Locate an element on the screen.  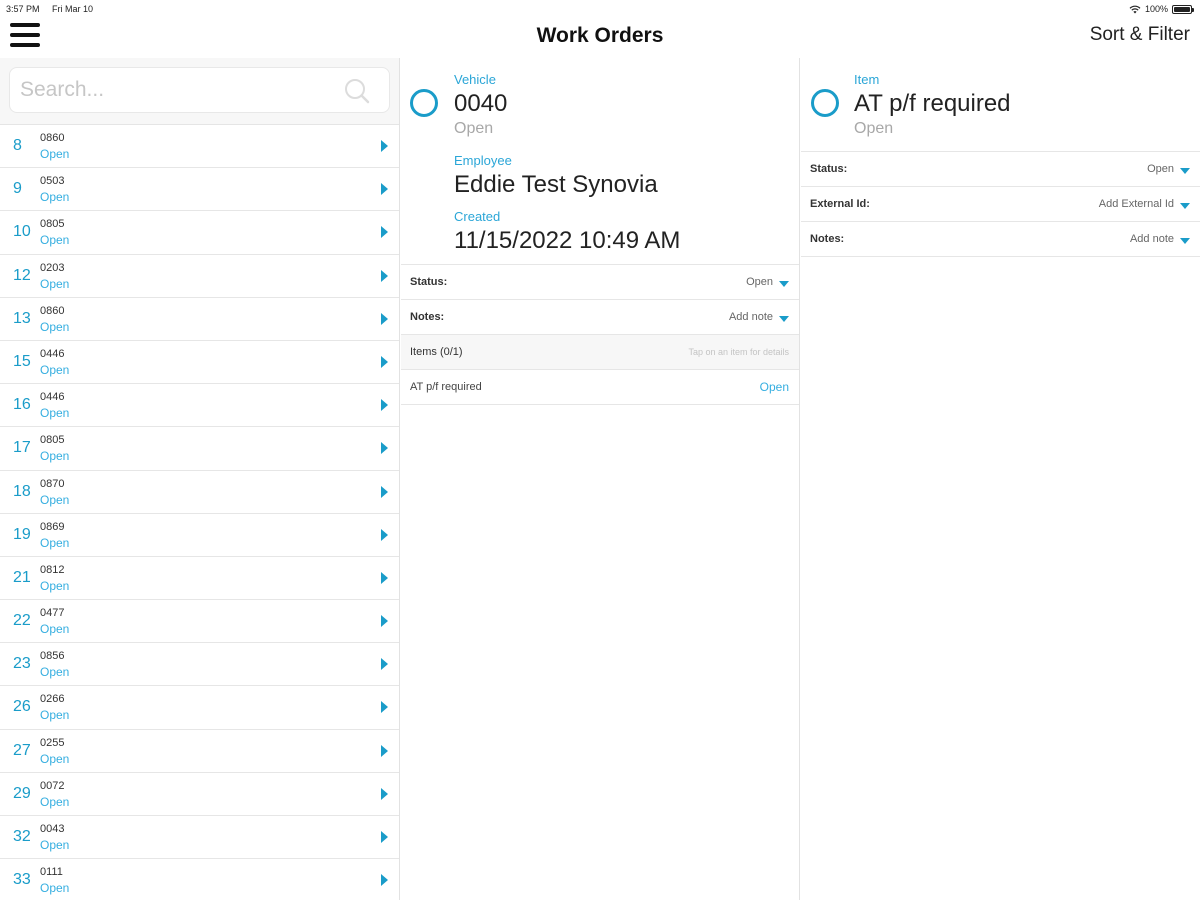
work-order-row: 22 0477 Open is located at coordinates (199, 622).